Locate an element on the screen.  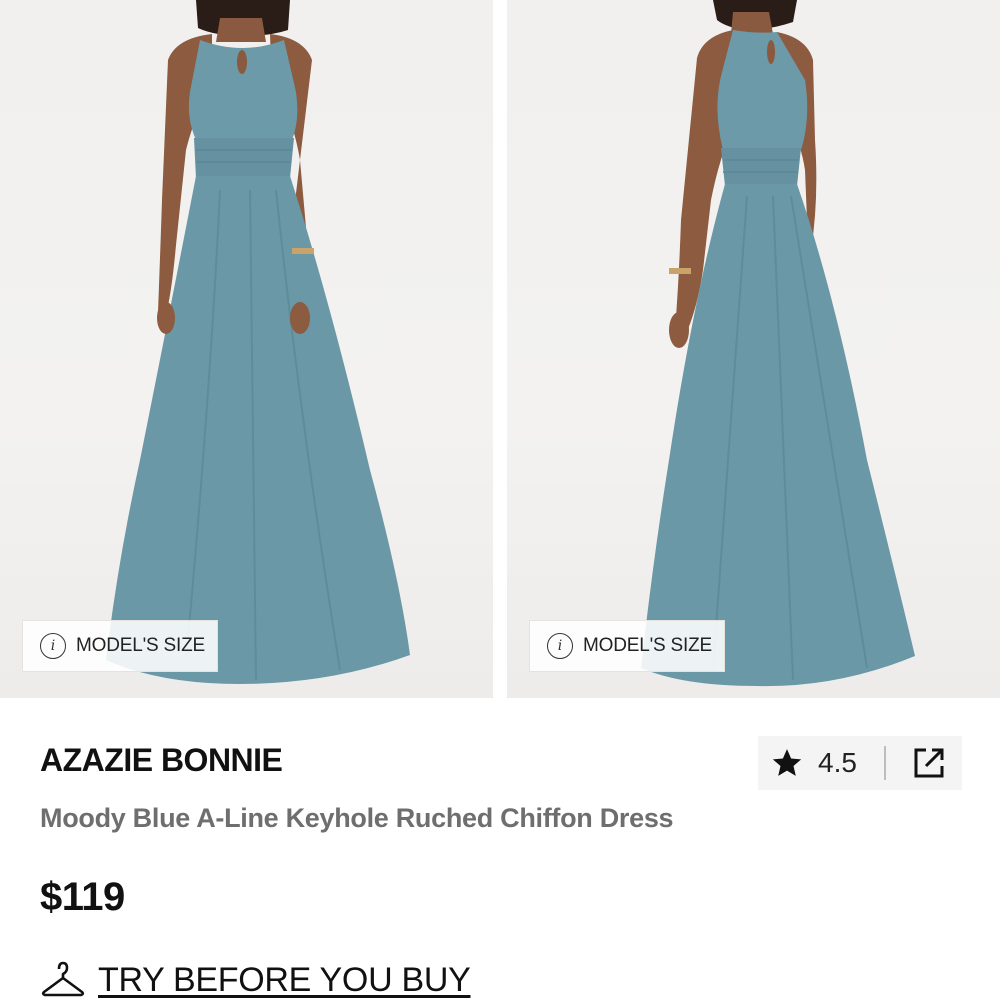
try-before-you-buy-link: TRY BEFORE YOU BUY is located at coordinates (255, 980).